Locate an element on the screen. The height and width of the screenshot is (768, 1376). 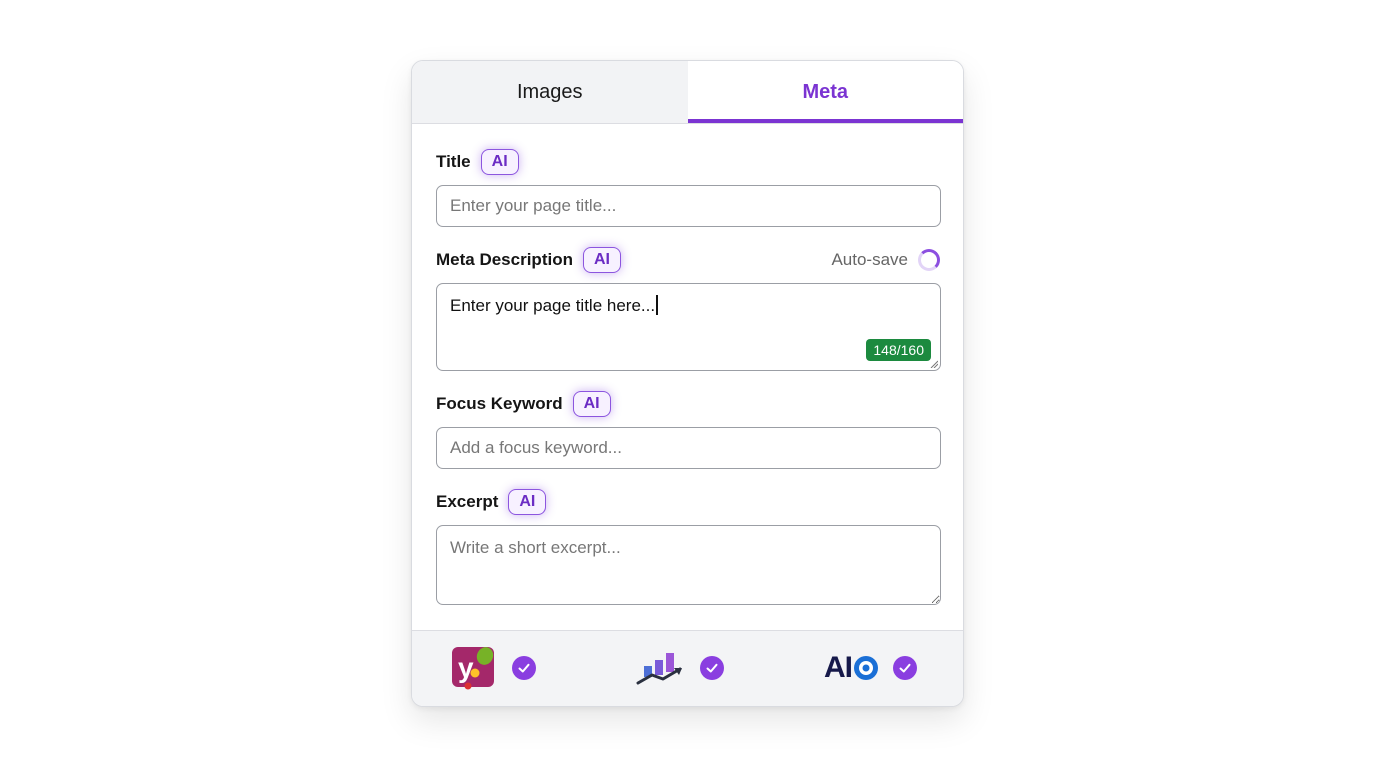
rank-chart-logo-icon is located at coordinates (659, 669).